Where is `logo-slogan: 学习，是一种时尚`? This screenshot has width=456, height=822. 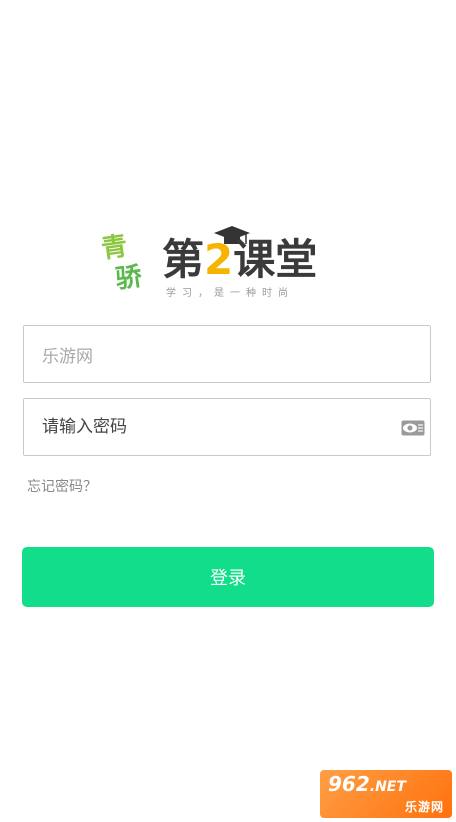 logo-slogan: 学习，是一种时尚 is located at coordinates (230, 293).